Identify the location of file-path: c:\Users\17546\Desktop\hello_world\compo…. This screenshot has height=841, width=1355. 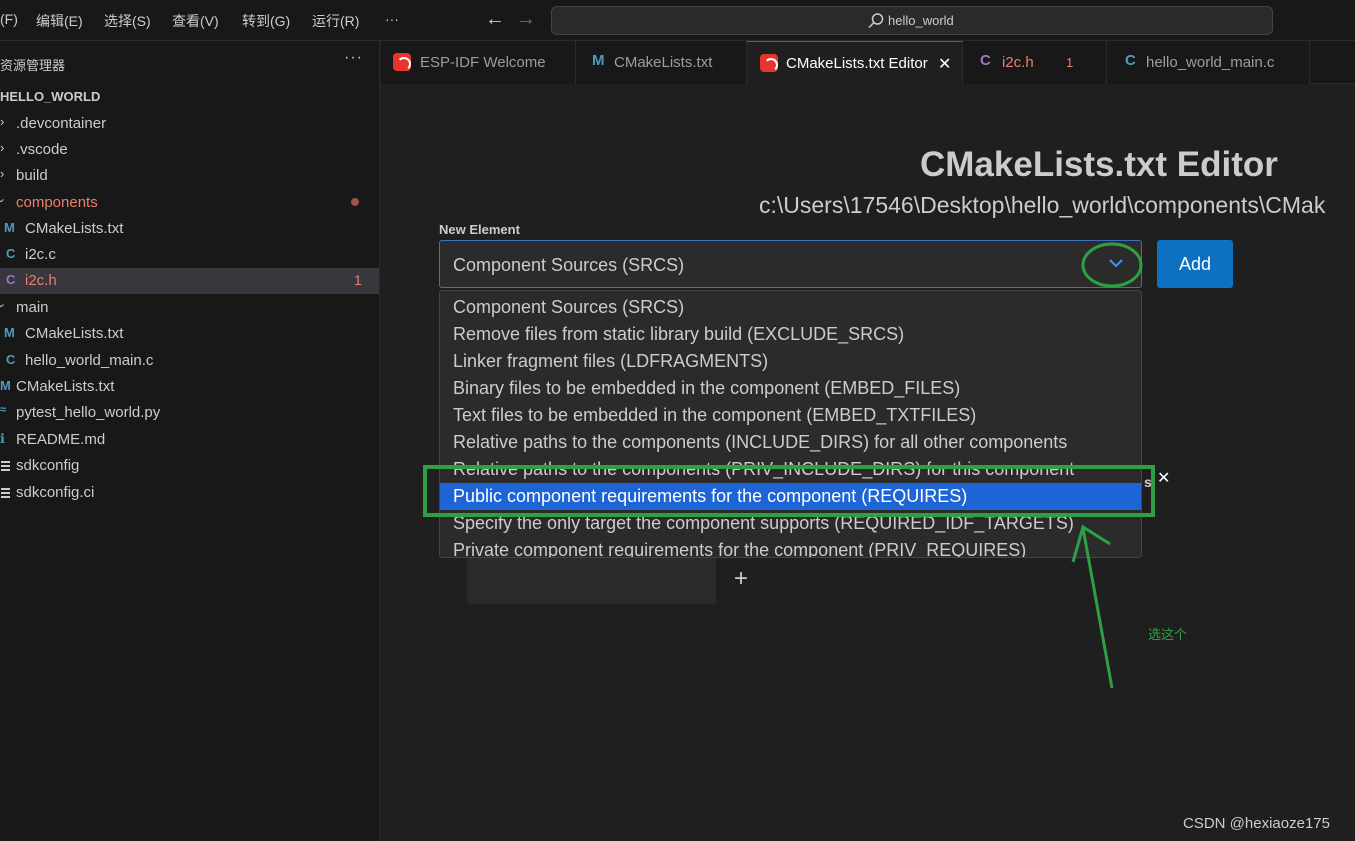
(1042, 205).